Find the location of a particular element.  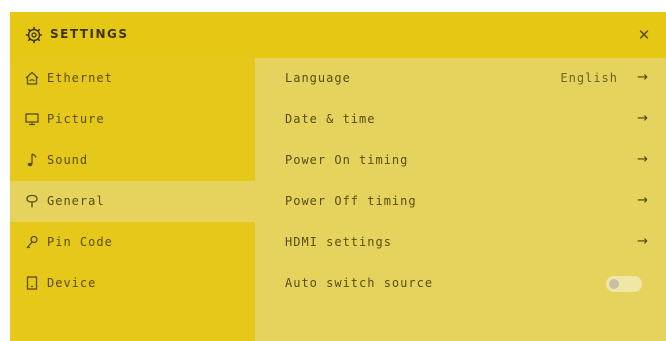

sidebar-item-label: Picture is located at coordinates (76, 119).